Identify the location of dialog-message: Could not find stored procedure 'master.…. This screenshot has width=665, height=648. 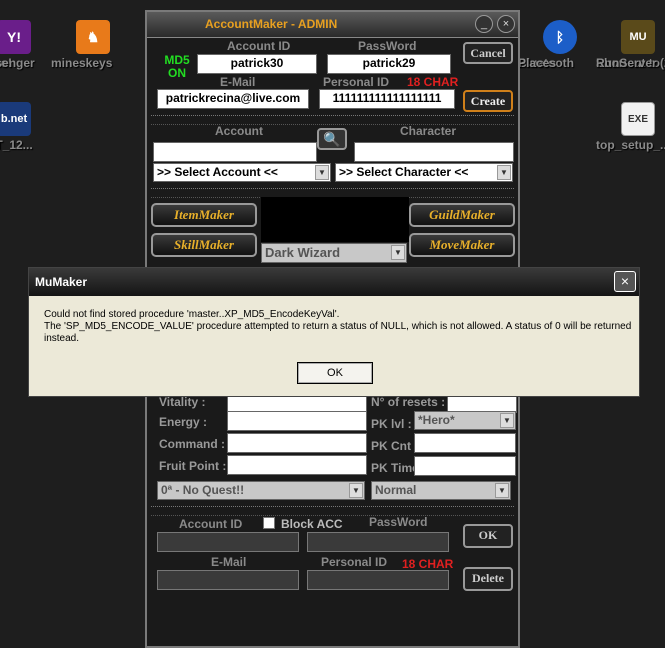
(339, 327).